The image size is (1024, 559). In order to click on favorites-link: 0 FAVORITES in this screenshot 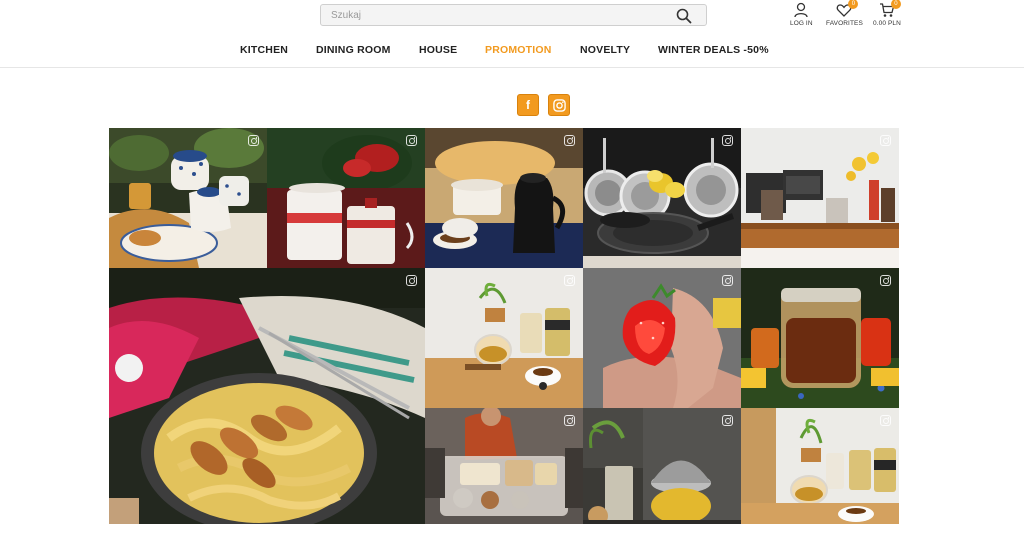, I will do `click(844, 13)`.